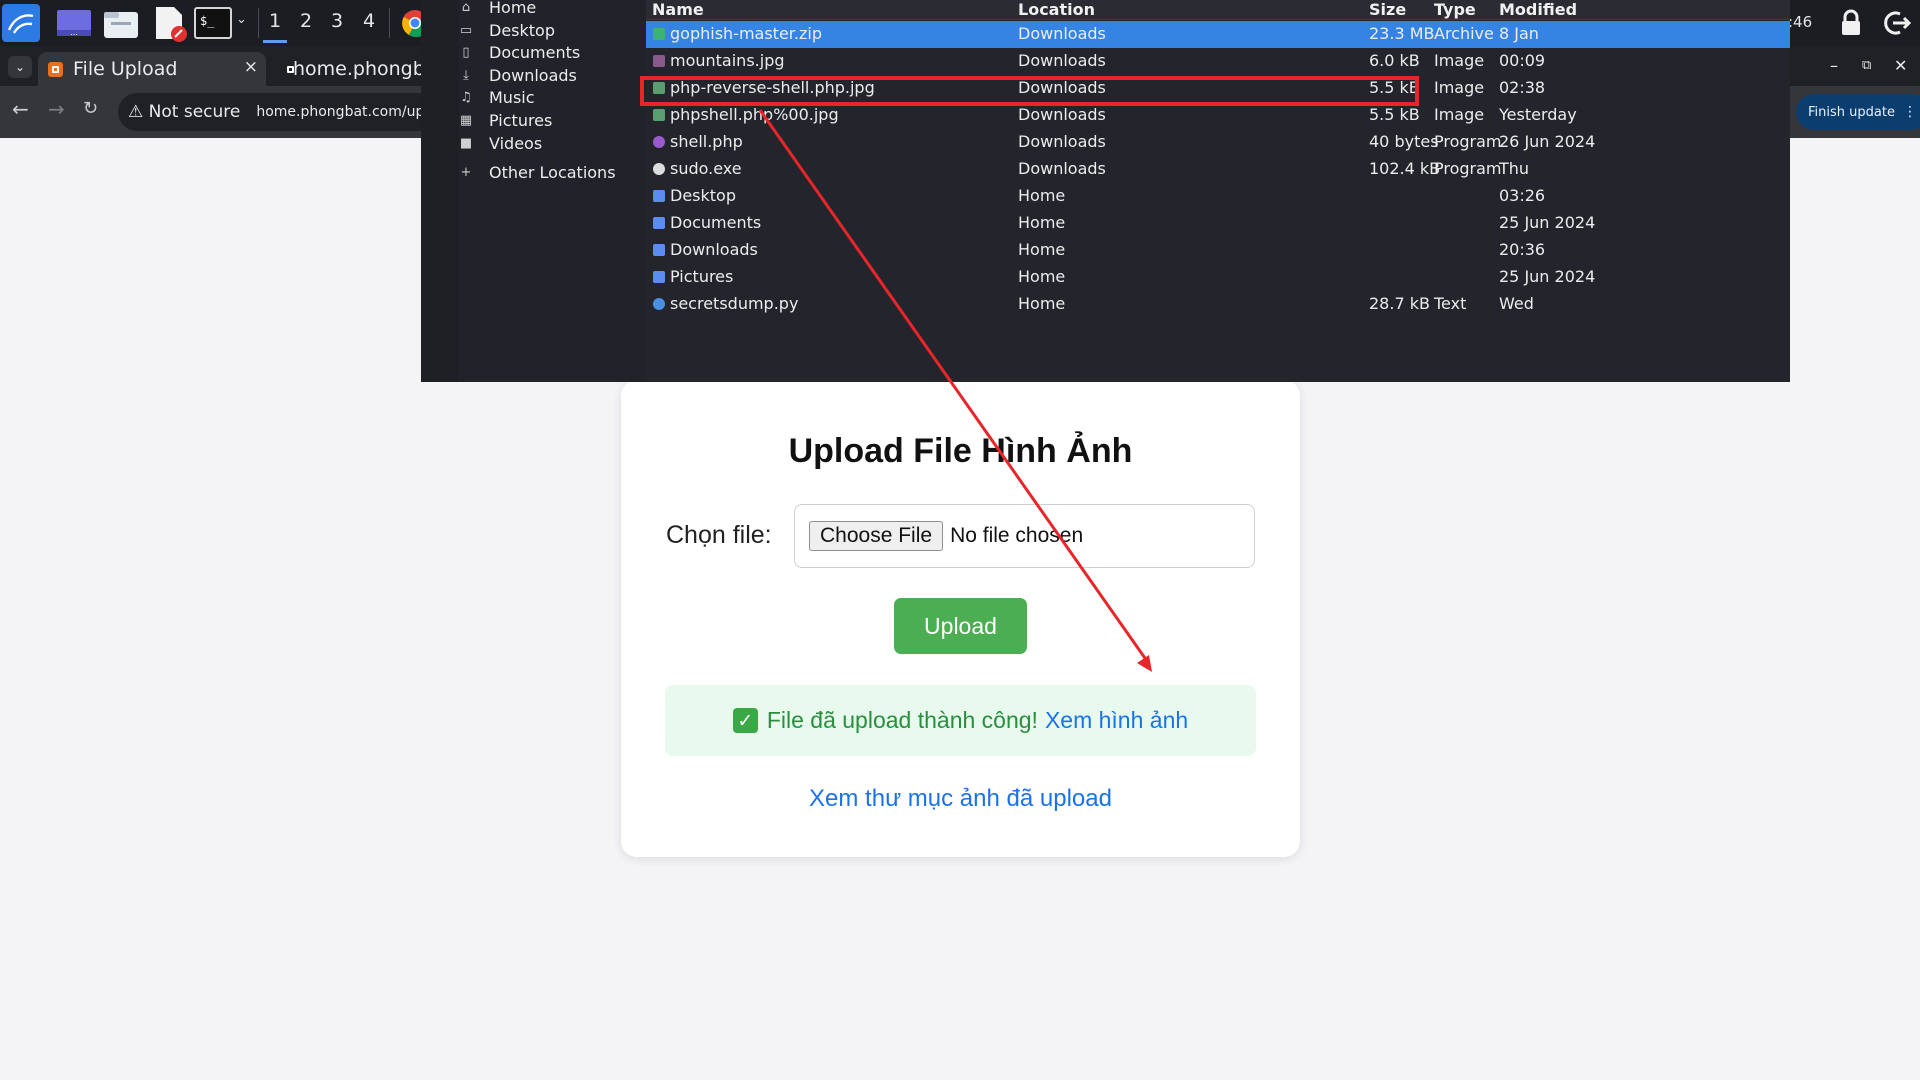 This screenshot has height=1080, width=1920. Describe the element at coordinates (1538, 9) in the screenshot. I see `column-modified: Modified` at that location.